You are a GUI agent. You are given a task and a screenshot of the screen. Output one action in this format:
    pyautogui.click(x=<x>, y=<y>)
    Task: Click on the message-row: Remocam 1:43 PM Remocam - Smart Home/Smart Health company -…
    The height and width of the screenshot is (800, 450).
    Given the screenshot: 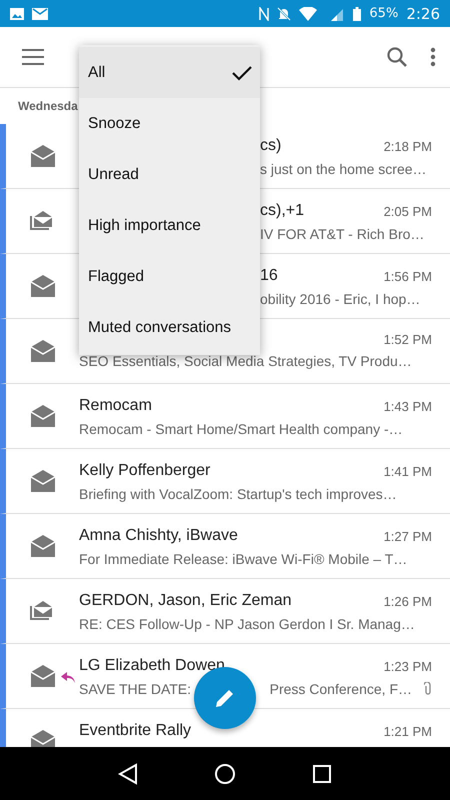 What is the action you would take?
    pyautogui.click(x=225, y=416)
    